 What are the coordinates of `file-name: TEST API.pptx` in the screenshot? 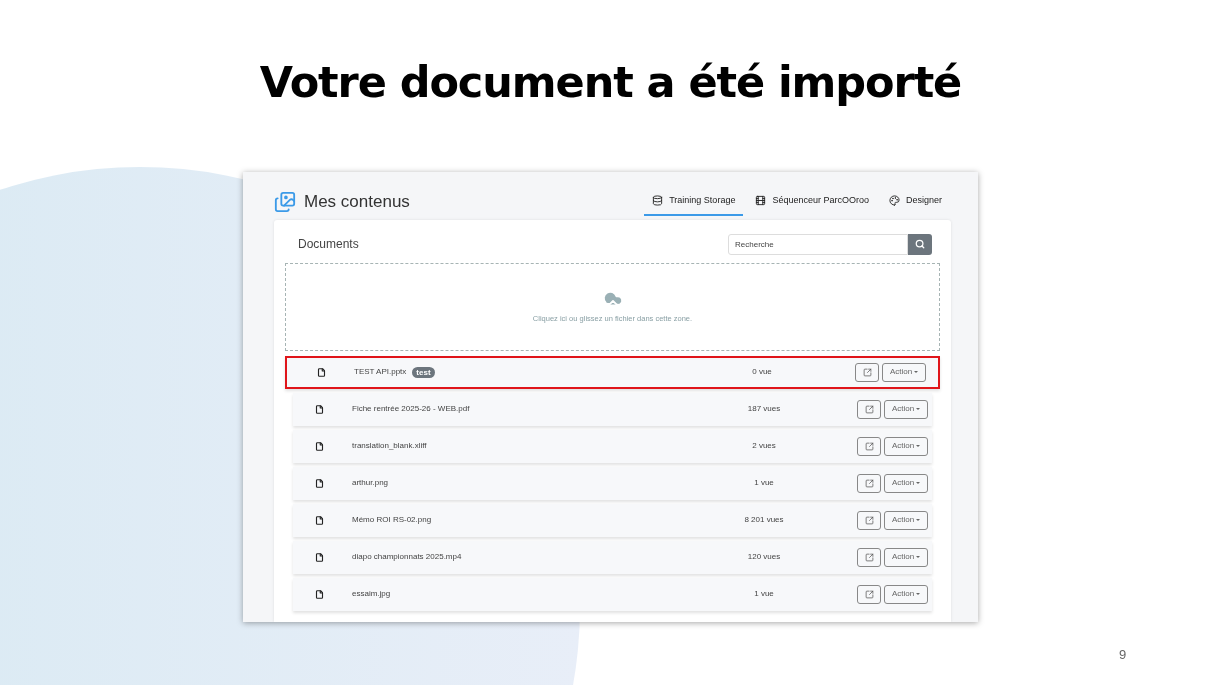 It's located at (380, 372).